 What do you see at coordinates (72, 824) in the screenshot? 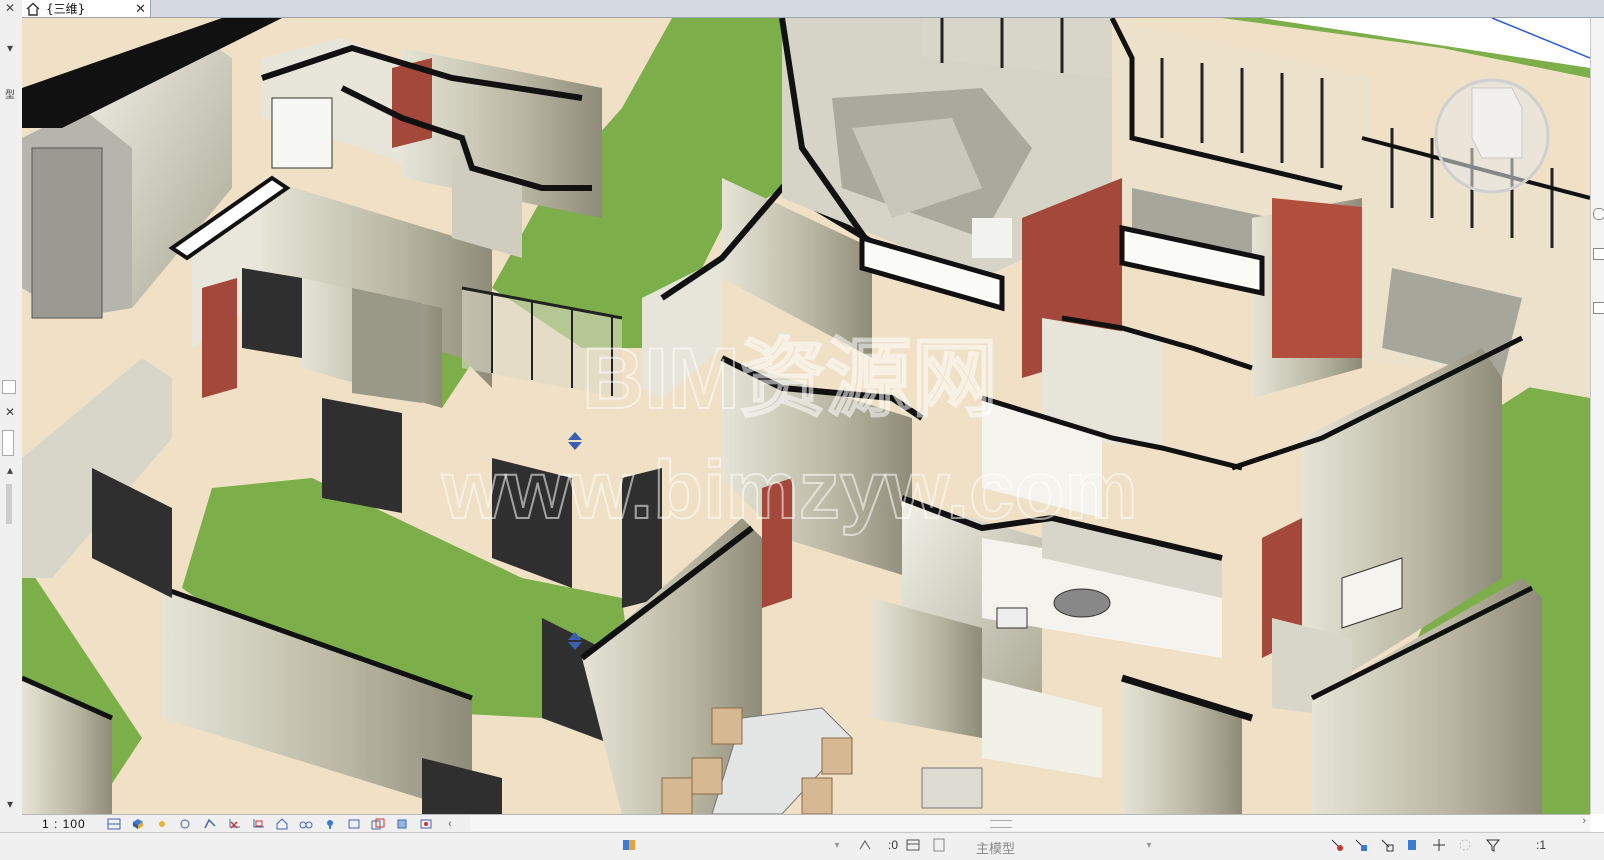
I see `view-scale: 1 : 100` at bounding box center [72, 824].